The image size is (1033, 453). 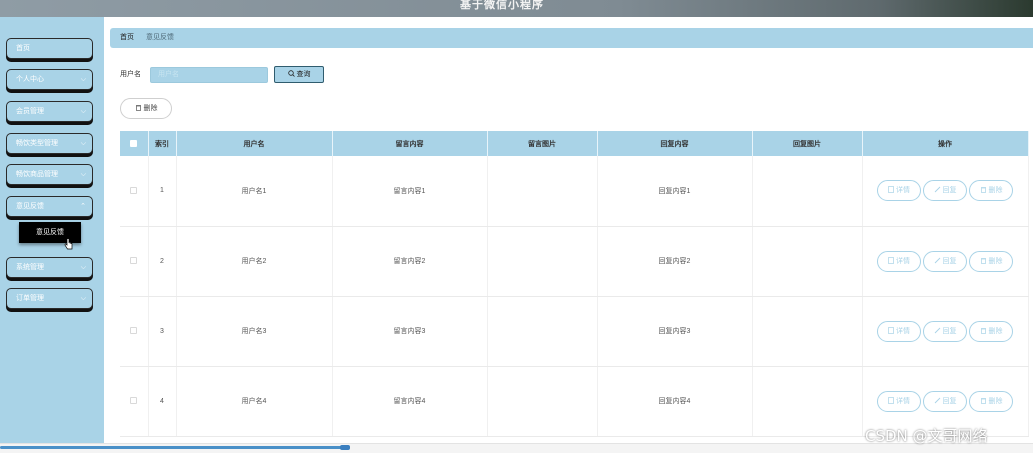 I want to click on select-all-header, so click(x=134, y=143).